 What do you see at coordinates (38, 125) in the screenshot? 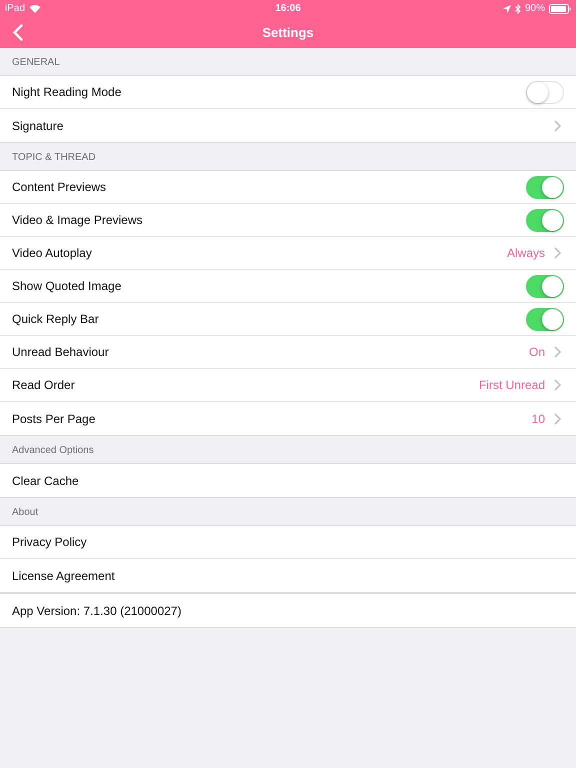
I see `row-label: Signature` at bounding box center [38, 125].